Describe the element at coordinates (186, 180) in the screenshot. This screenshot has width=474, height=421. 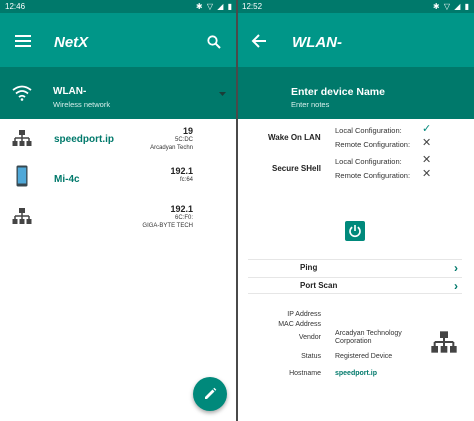
I see `device-mac: fc:64` at that location.